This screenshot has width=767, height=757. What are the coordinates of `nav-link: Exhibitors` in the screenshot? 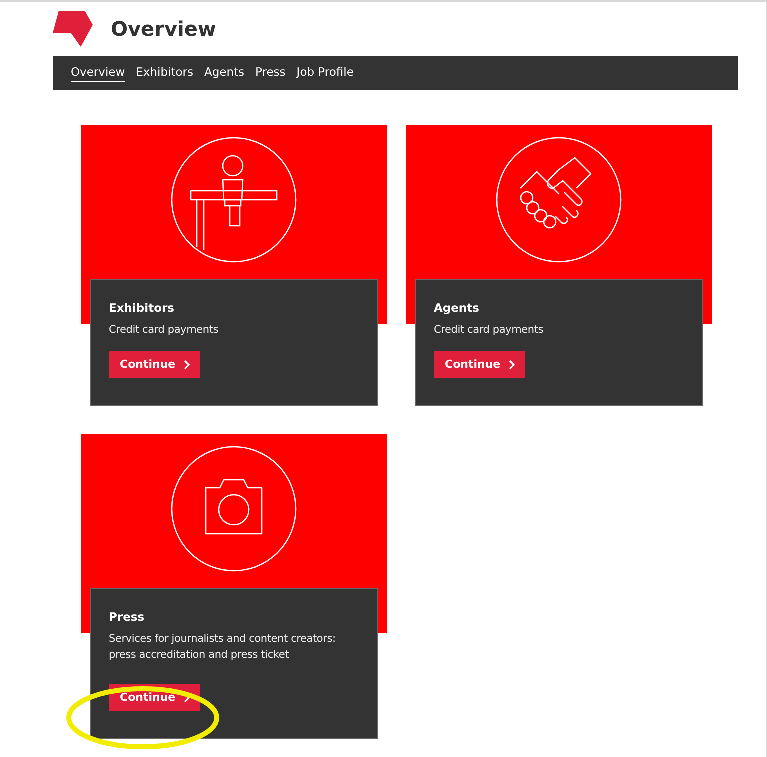 It's located at (165, 73).